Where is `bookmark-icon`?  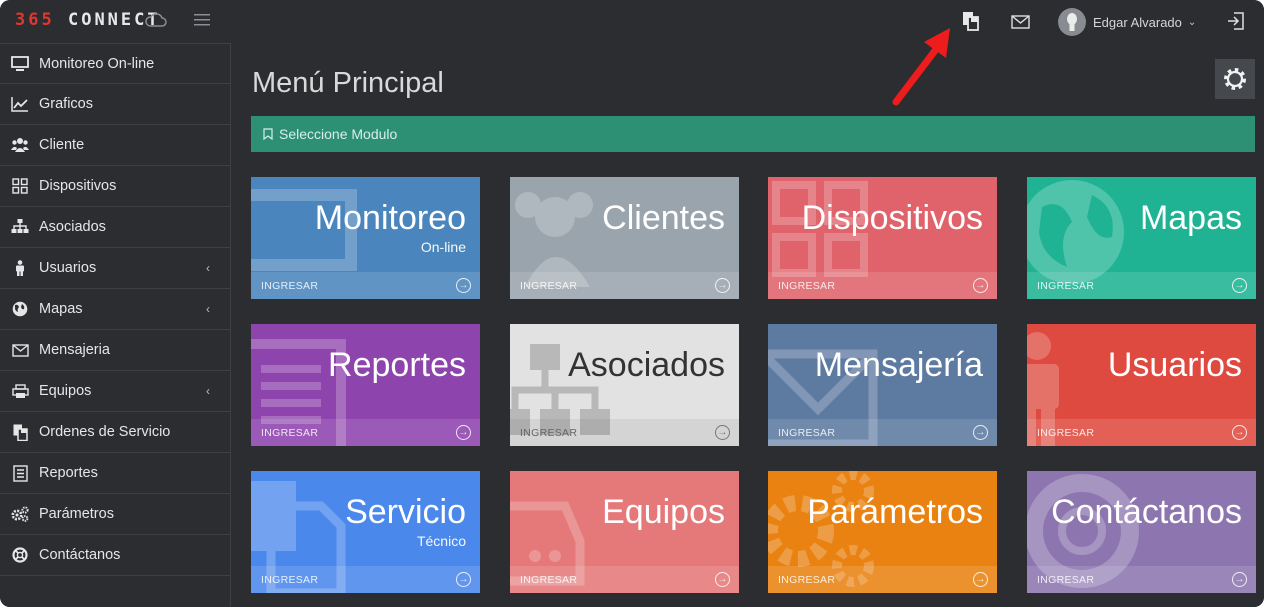 bookmark-icon is located at coordinates (268, 134).